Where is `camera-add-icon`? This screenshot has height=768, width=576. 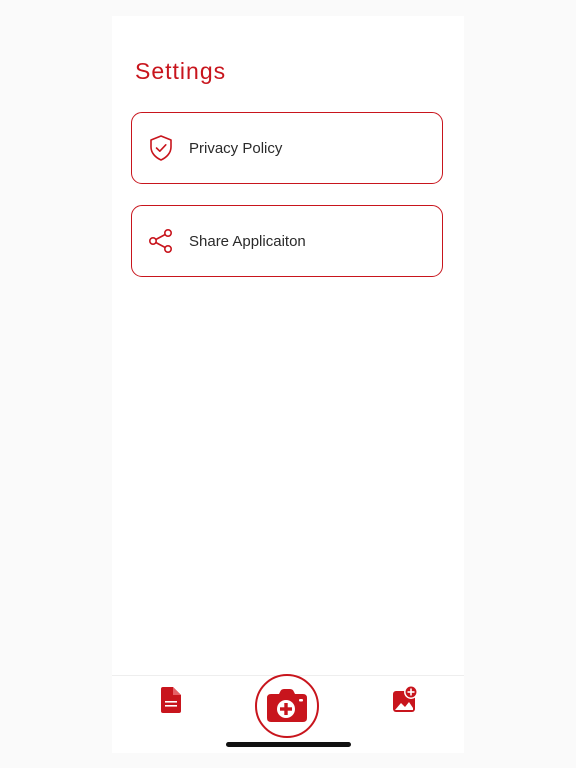
camera-add-icon is located at coordinates (287, 705).